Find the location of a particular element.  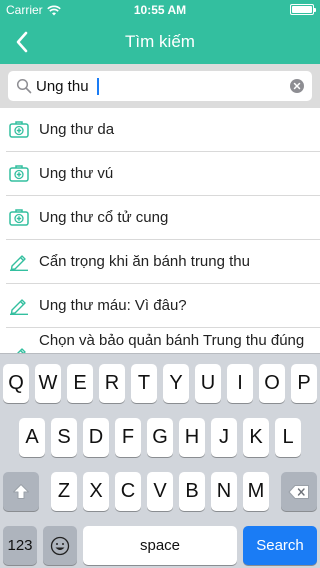

emoji-key is located at coordinates (60, 545).